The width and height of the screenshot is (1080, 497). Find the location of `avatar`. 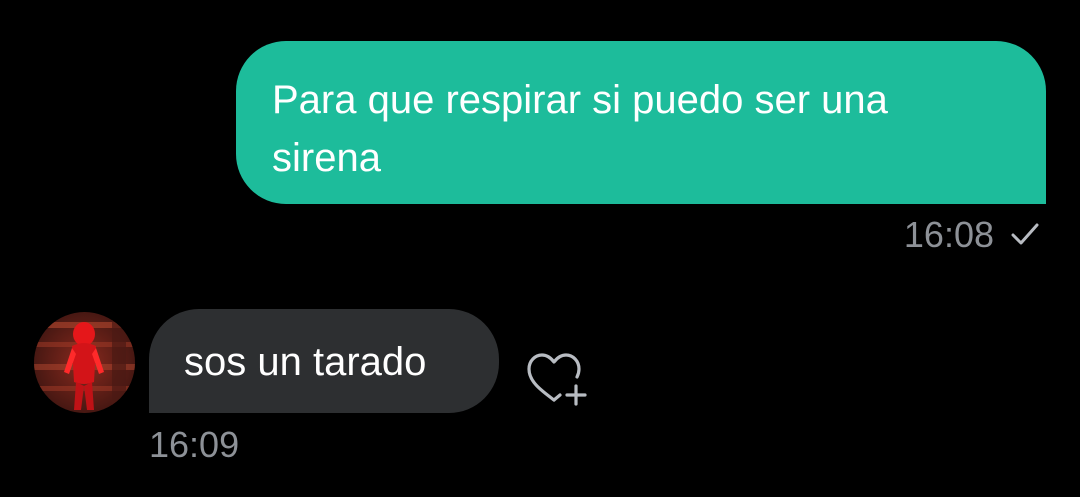

avatar is located at coordinates (84, 362).